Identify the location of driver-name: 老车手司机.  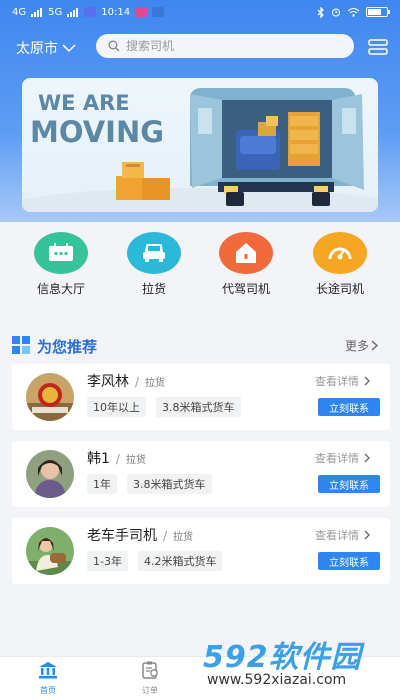
(122, 536).